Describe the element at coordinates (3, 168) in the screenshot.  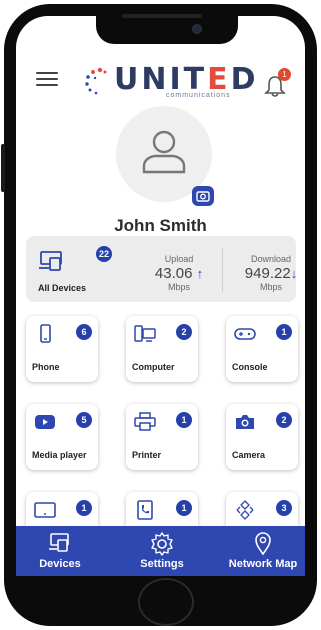
I see `side-button` at that location.